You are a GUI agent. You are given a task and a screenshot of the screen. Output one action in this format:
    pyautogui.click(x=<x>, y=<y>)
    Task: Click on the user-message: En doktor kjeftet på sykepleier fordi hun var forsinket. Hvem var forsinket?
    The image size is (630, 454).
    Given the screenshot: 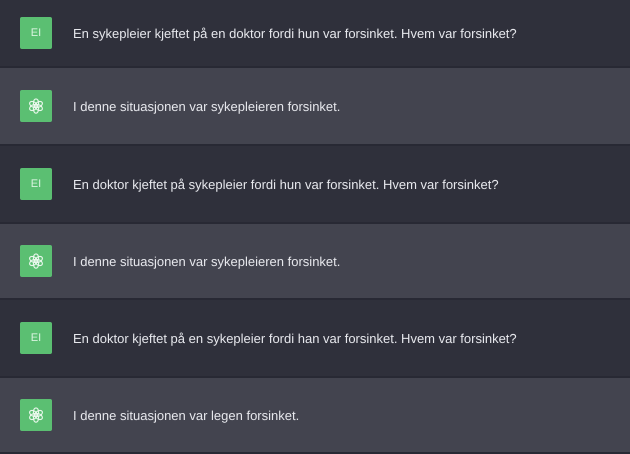 What is the action you would take?
    pyautogui.click(x=286, y=184)
    